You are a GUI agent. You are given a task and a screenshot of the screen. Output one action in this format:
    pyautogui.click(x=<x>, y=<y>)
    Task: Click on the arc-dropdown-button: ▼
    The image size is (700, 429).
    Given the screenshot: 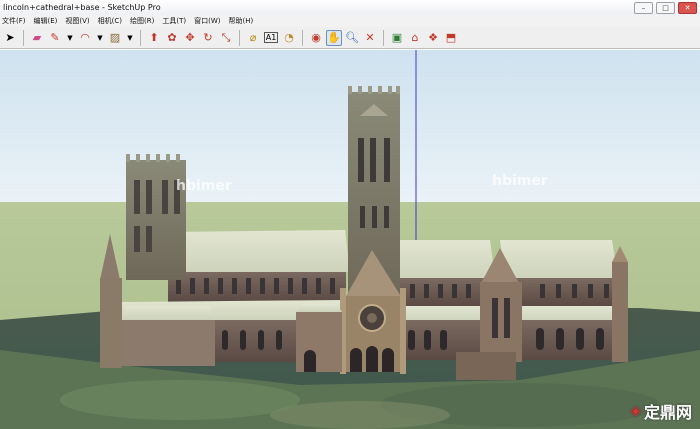 What is the action you would take?
    pyautogui.click(x=100, y=38)
    